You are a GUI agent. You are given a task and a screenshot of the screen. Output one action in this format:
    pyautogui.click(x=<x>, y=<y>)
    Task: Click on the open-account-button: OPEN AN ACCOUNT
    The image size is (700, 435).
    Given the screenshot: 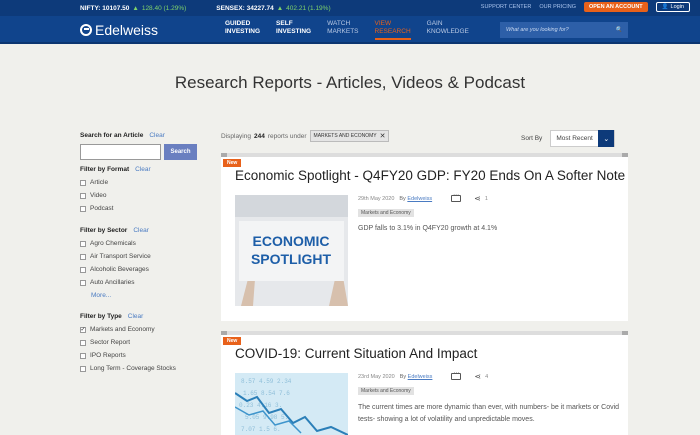 What is the action you would take?
    pyautogui.click(x=615, y=7)
    